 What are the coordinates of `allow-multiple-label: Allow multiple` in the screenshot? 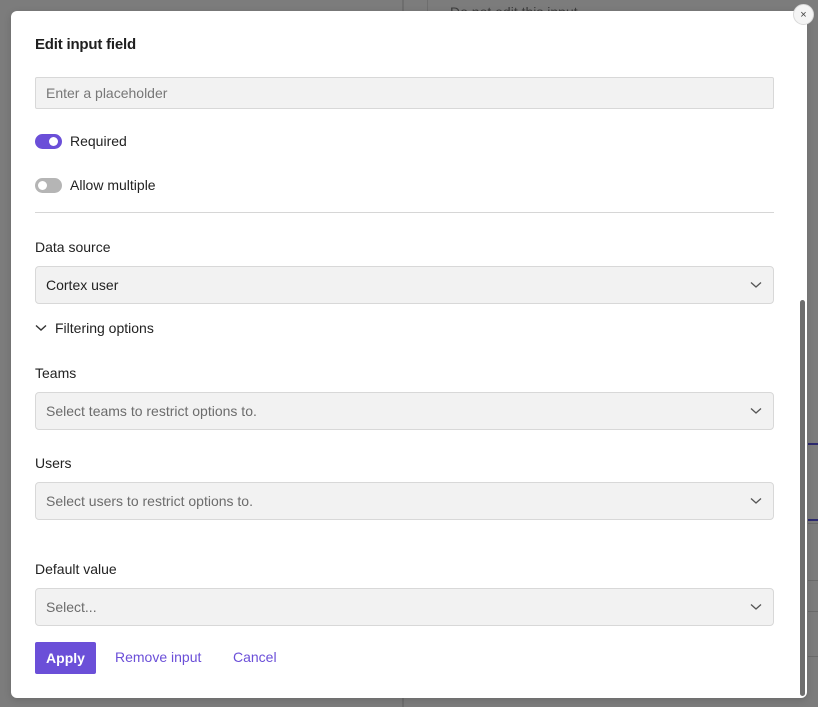 It's located at (113, 185).